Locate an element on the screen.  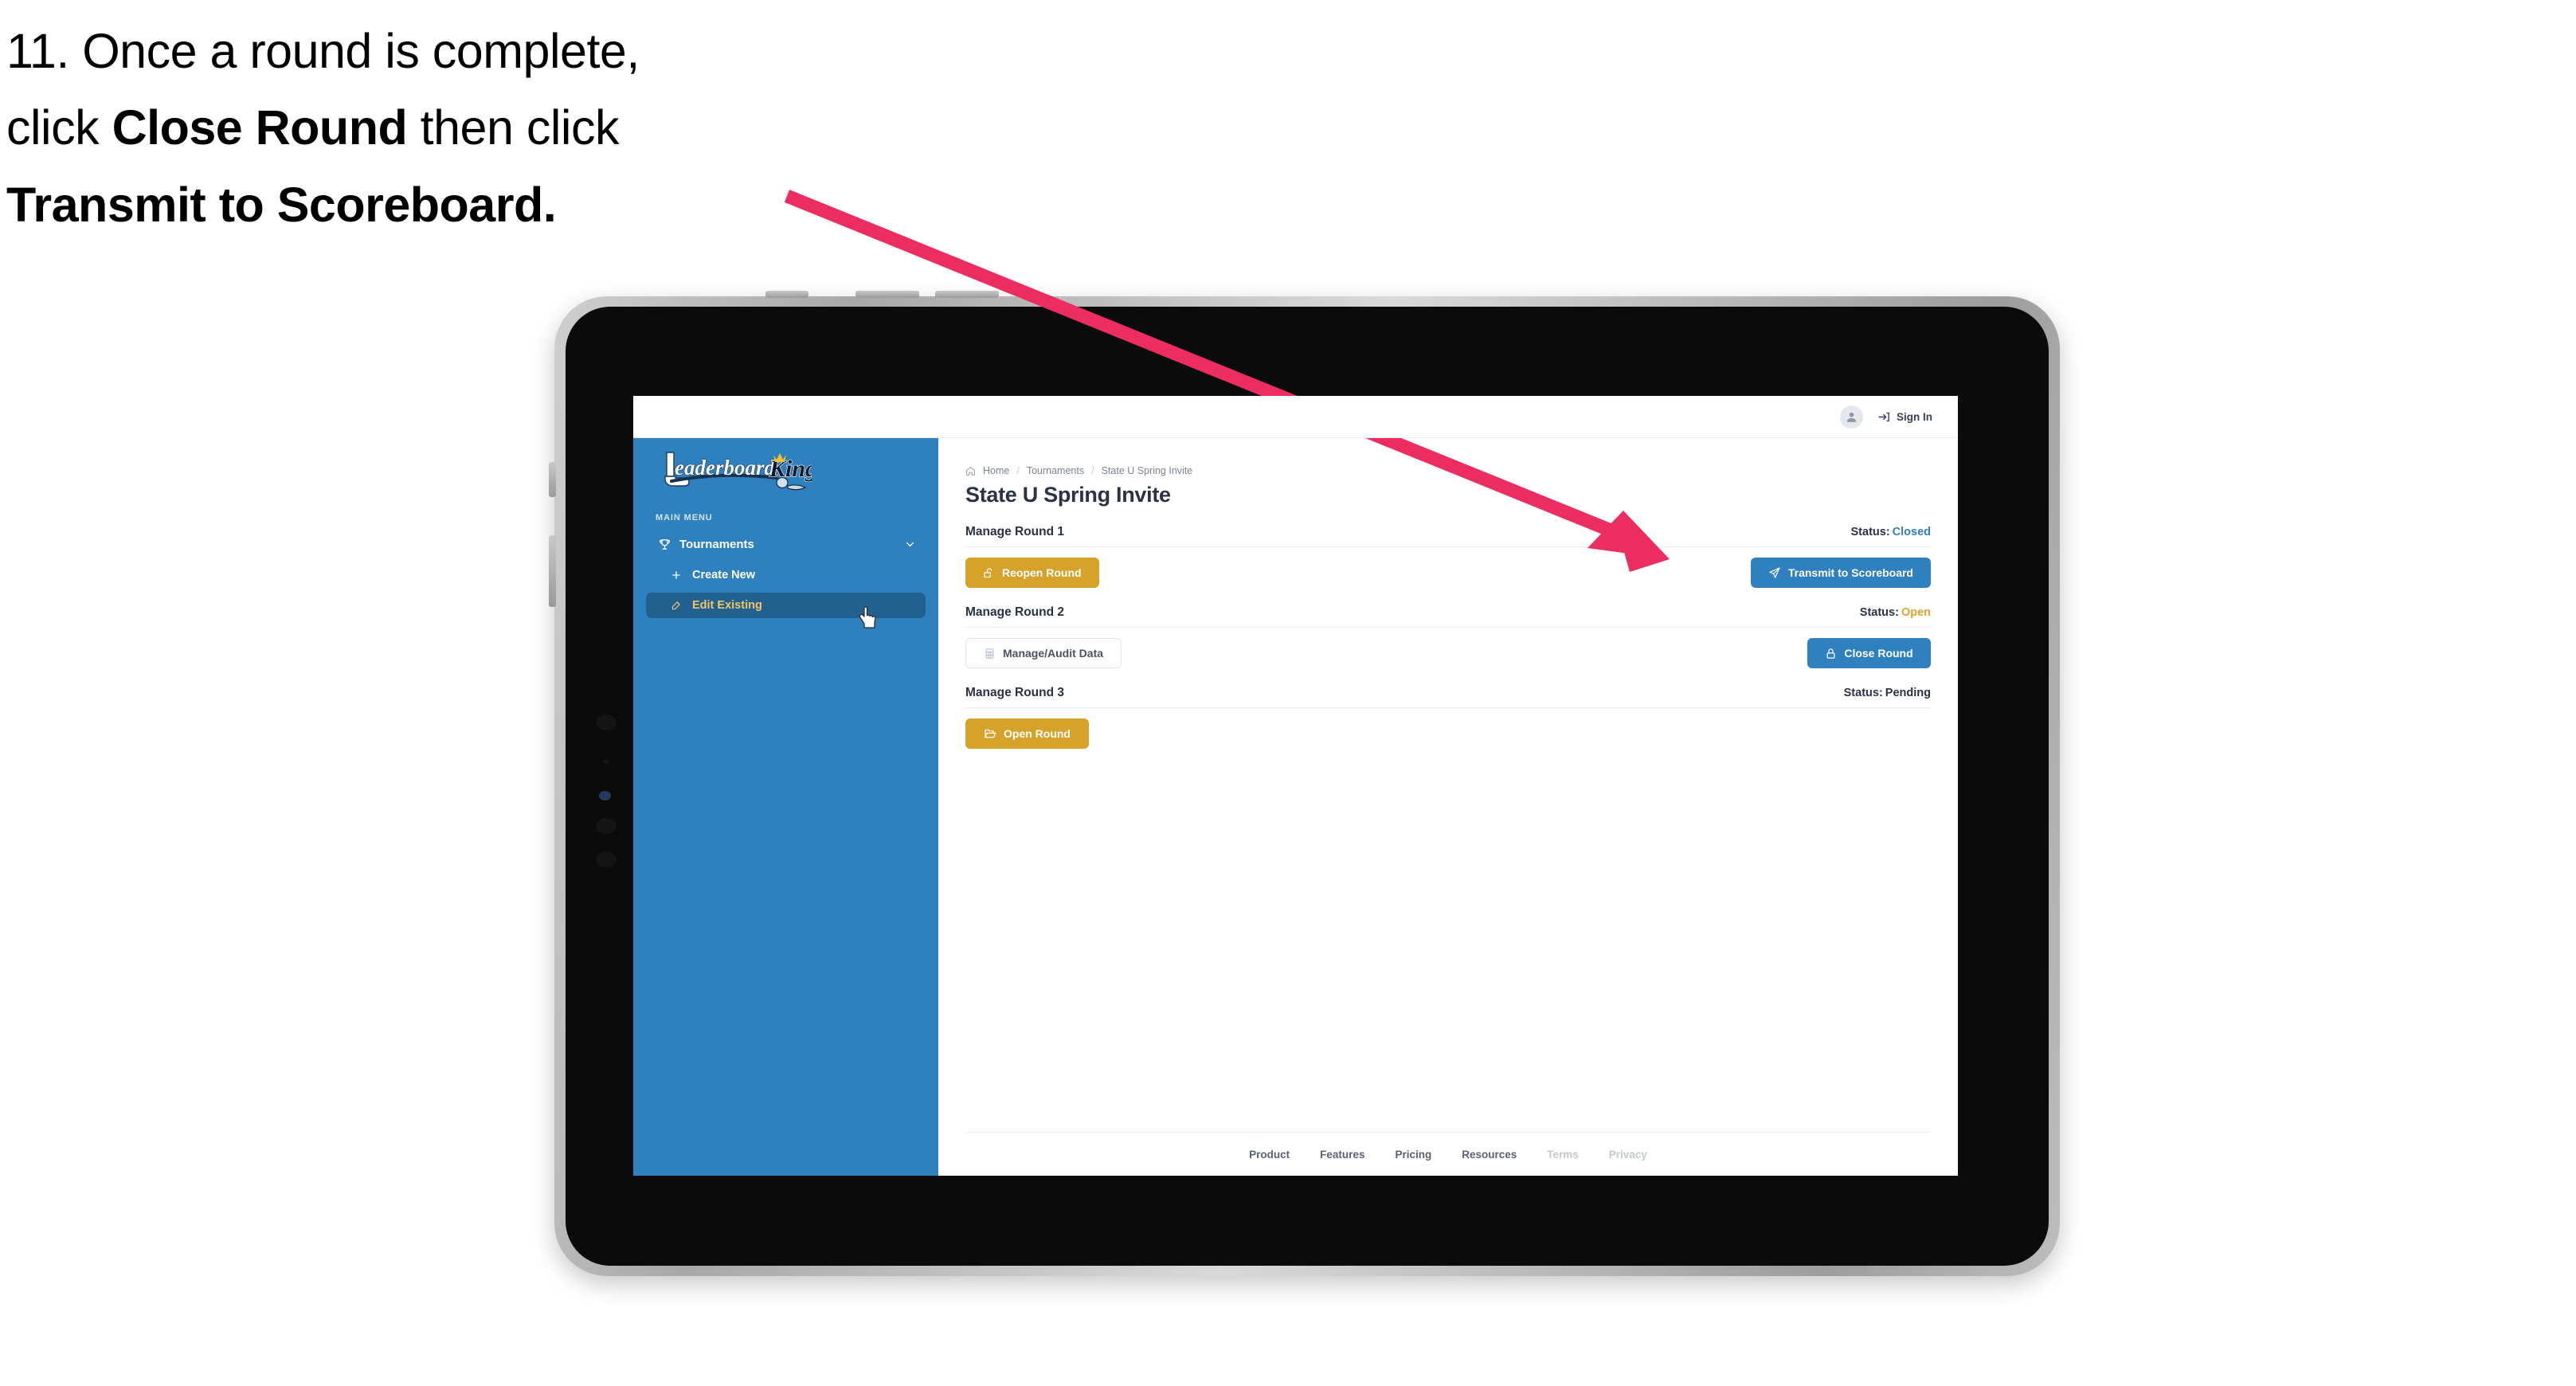
sidebar-section-label: MAIN MENU is located at coordinates (684, 518).